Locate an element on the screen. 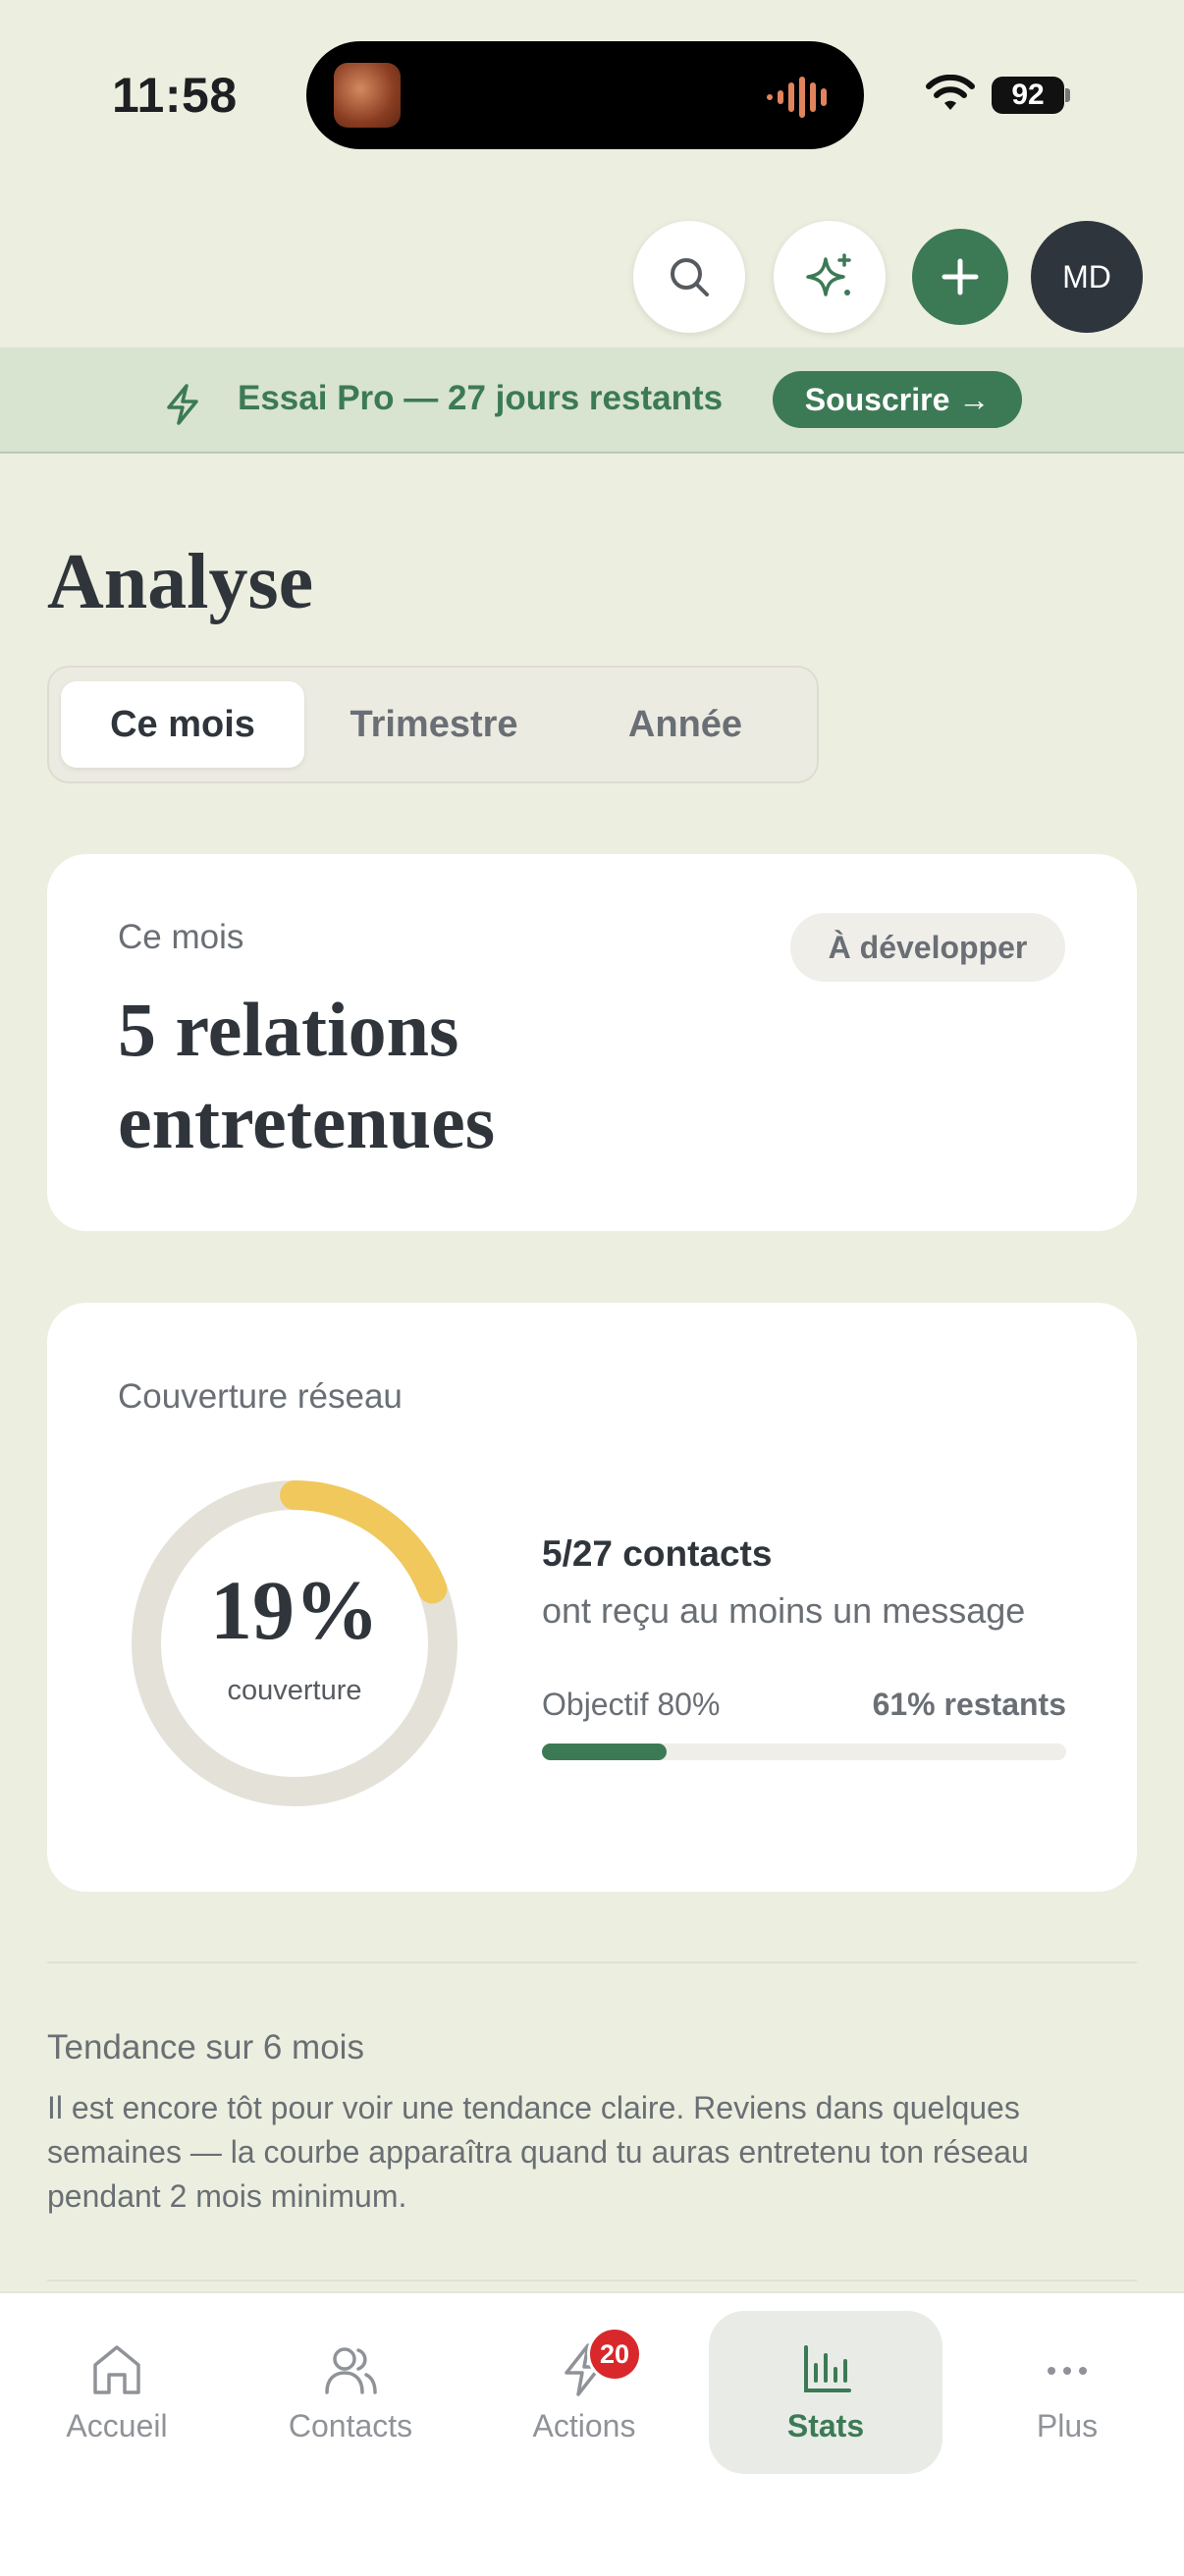 This screenshot has width=1184, height=2576. users-icon is located at coordinates (351, 2370).